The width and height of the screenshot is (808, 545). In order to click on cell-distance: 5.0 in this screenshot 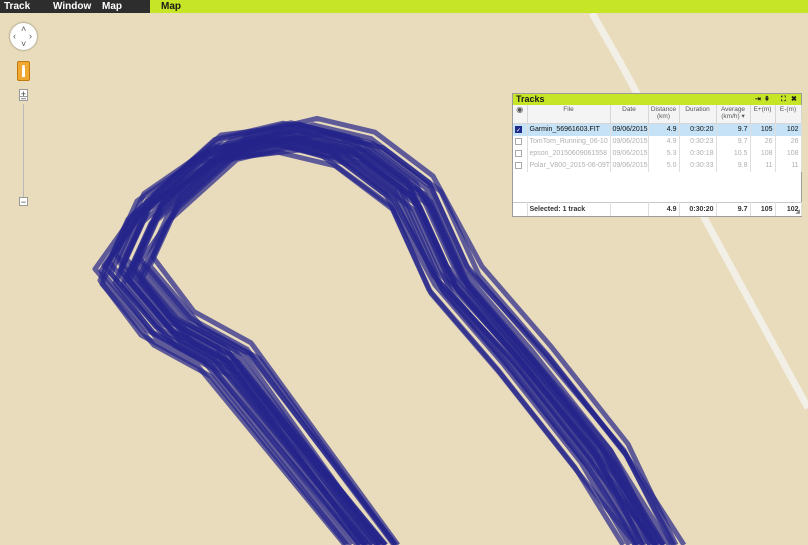, I will do `click(664, 166)`.